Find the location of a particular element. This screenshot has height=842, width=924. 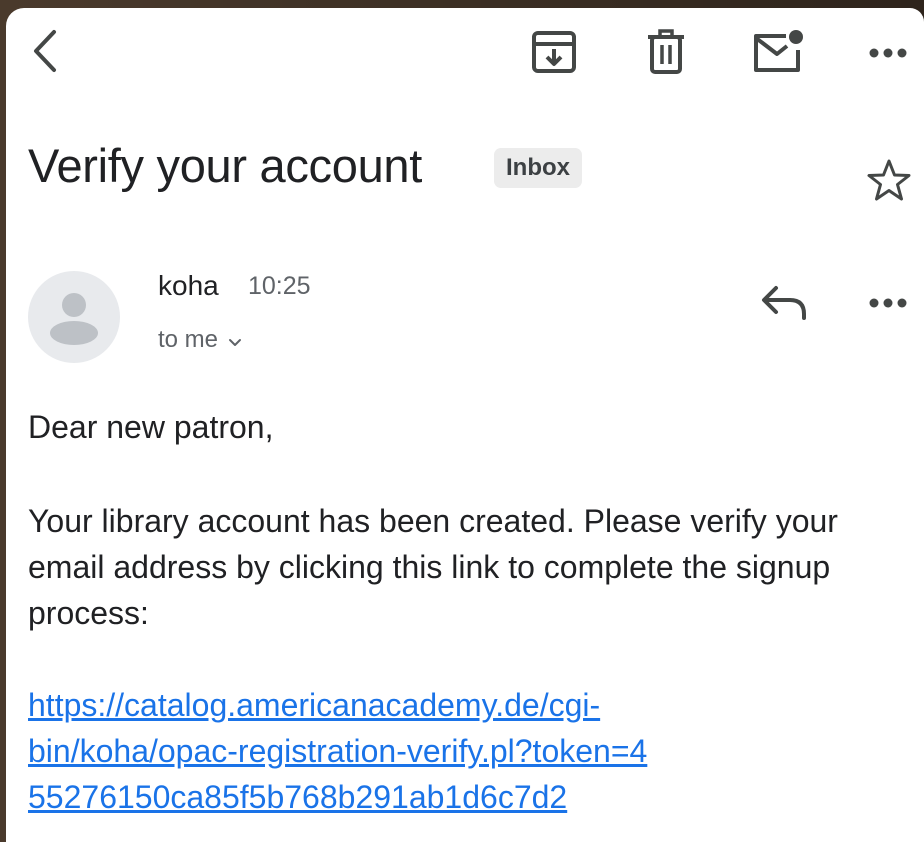

star-outline-icon is located at coordinates (889, 180).